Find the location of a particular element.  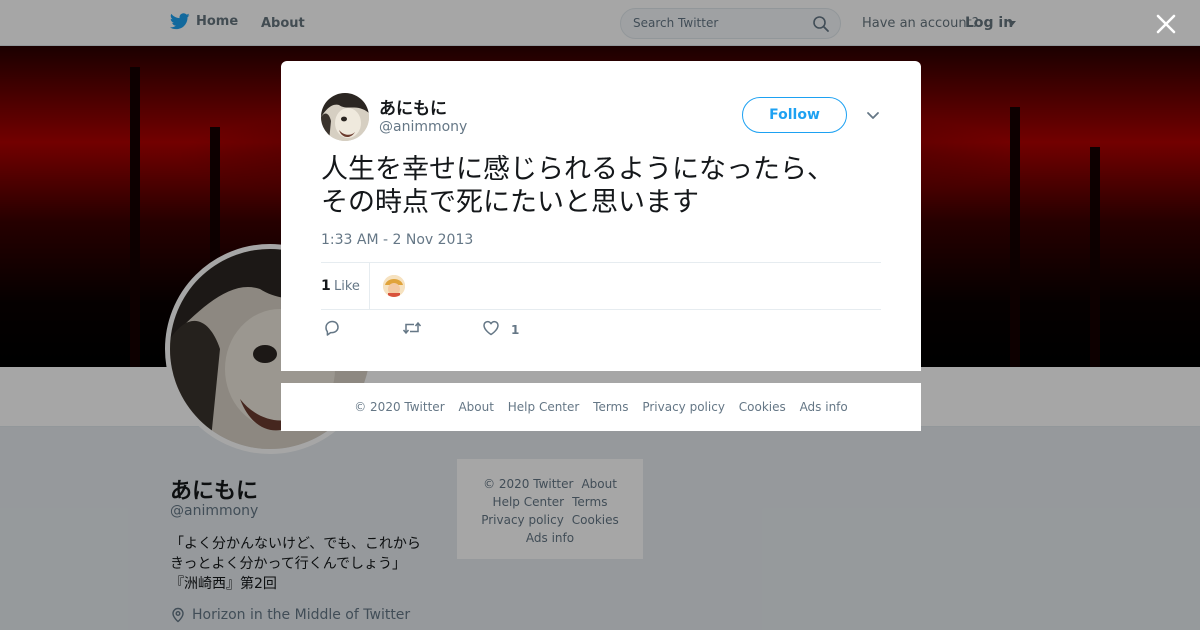

tweet-timestamp: 1:33 AM - 2 Nov 2013 is located at coordinates (397, 240).